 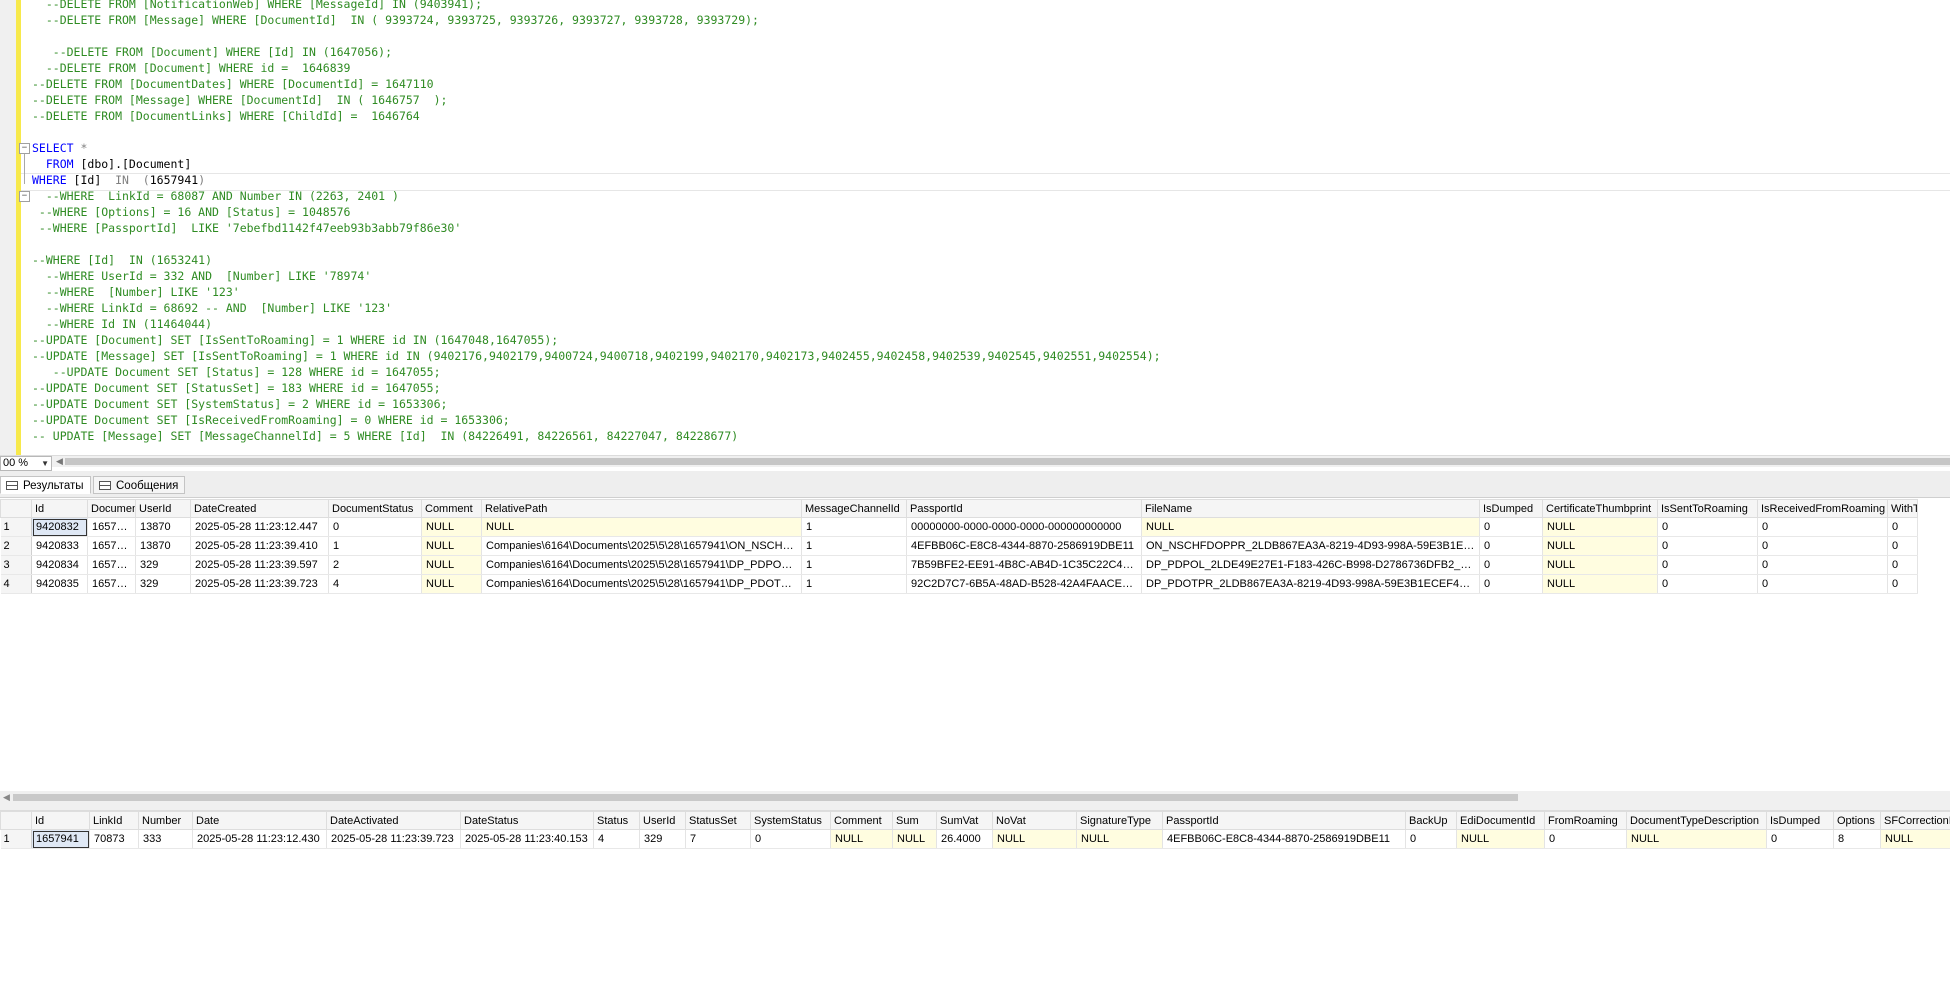 I want to click on column-header: SignatureType, so click(x=1119, y=820).